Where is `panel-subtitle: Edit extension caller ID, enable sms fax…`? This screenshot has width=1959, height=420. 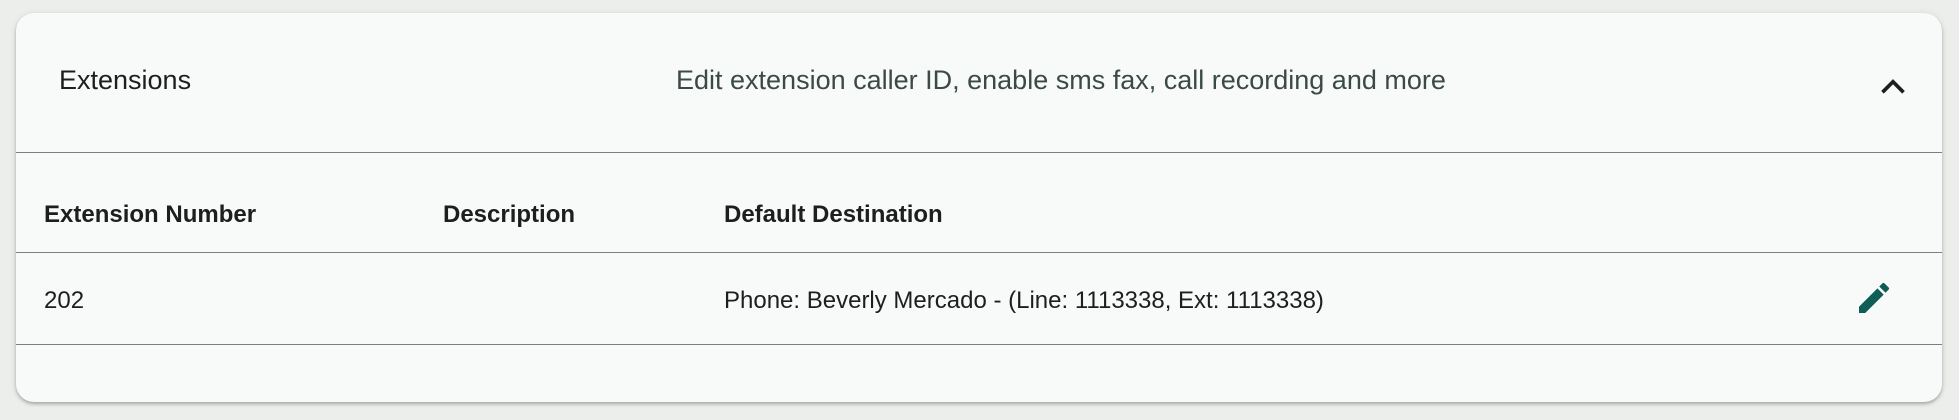
panel-subtitle: Edit extension caller ID, enable sms fax… is located at coordinates (1061, 80).